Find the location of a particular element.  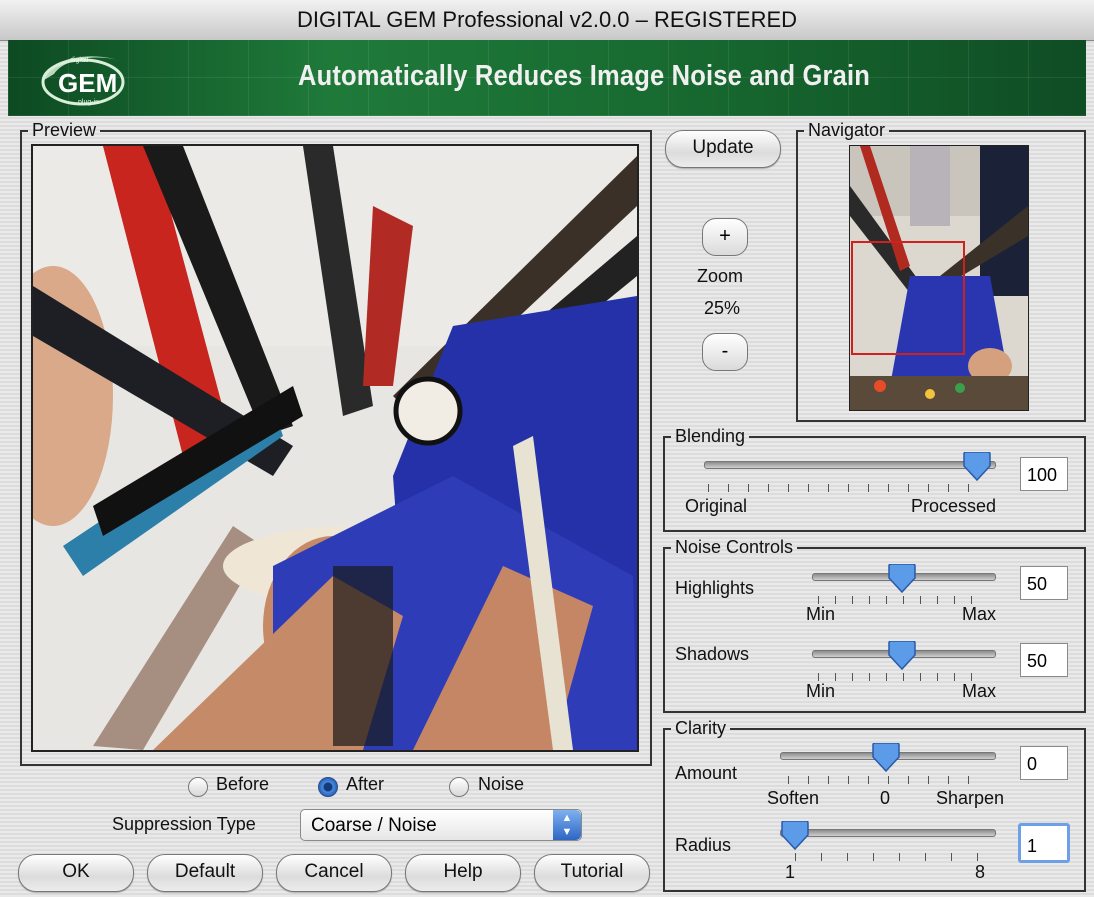

before-label: Before is located at coordinates (242, 784).